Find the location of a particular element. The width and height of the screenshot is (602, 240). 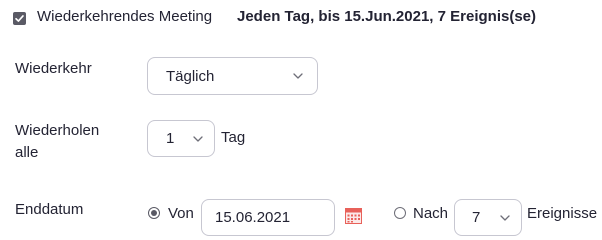

end-date-input: 15.06.2021 is located at coordinates (268, 217).